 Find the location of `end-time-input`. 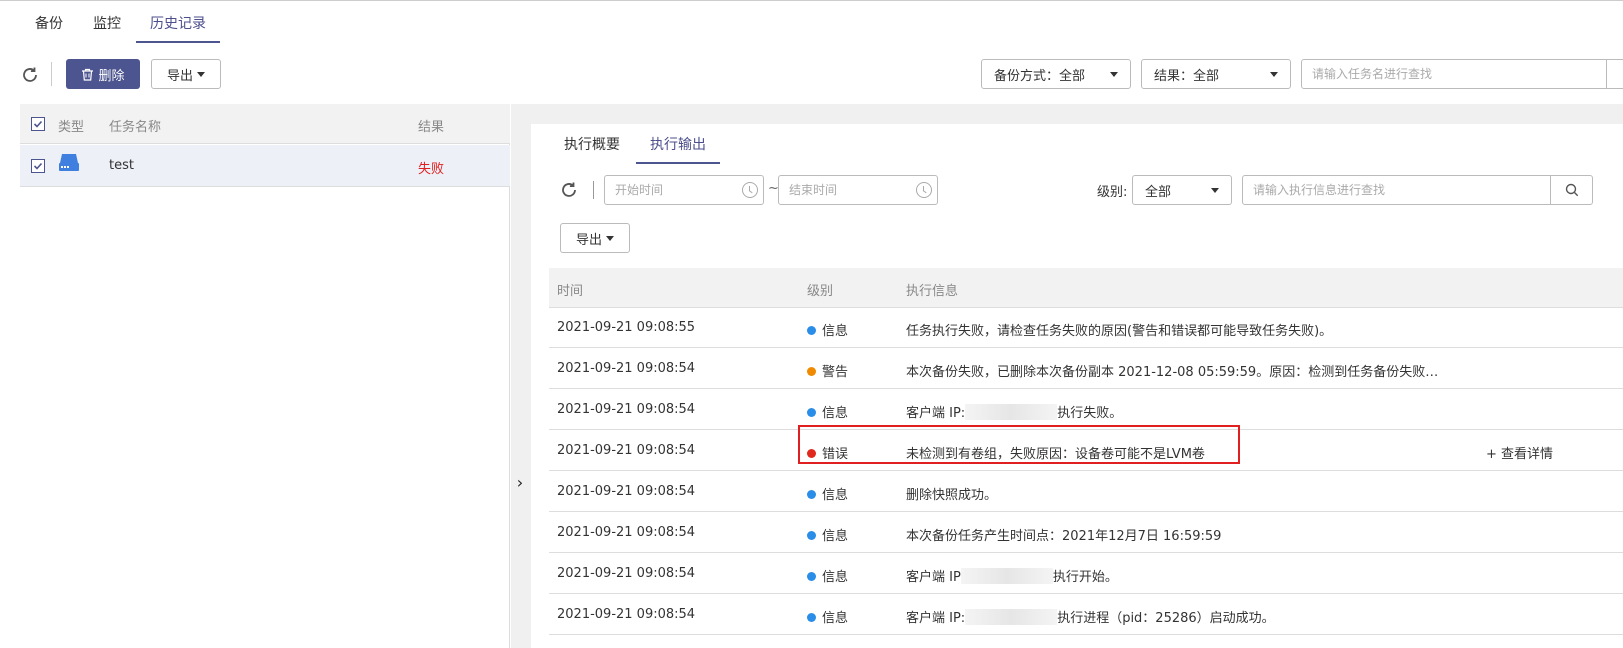

end-time-input is located at coordinates (858, 190).